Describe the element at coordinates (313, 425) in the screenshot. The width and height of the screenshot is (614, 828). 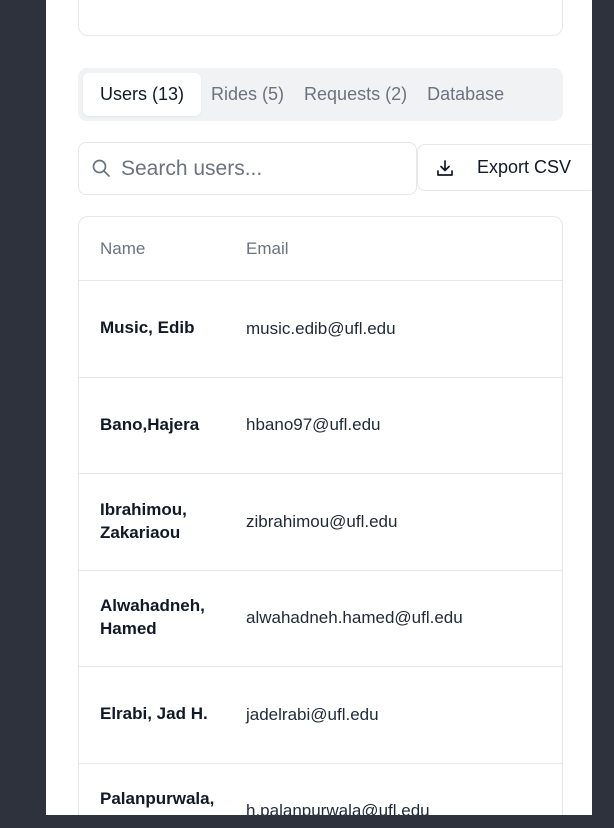
I see `user-email-cell: hbano97@ufl.edu` at that location.